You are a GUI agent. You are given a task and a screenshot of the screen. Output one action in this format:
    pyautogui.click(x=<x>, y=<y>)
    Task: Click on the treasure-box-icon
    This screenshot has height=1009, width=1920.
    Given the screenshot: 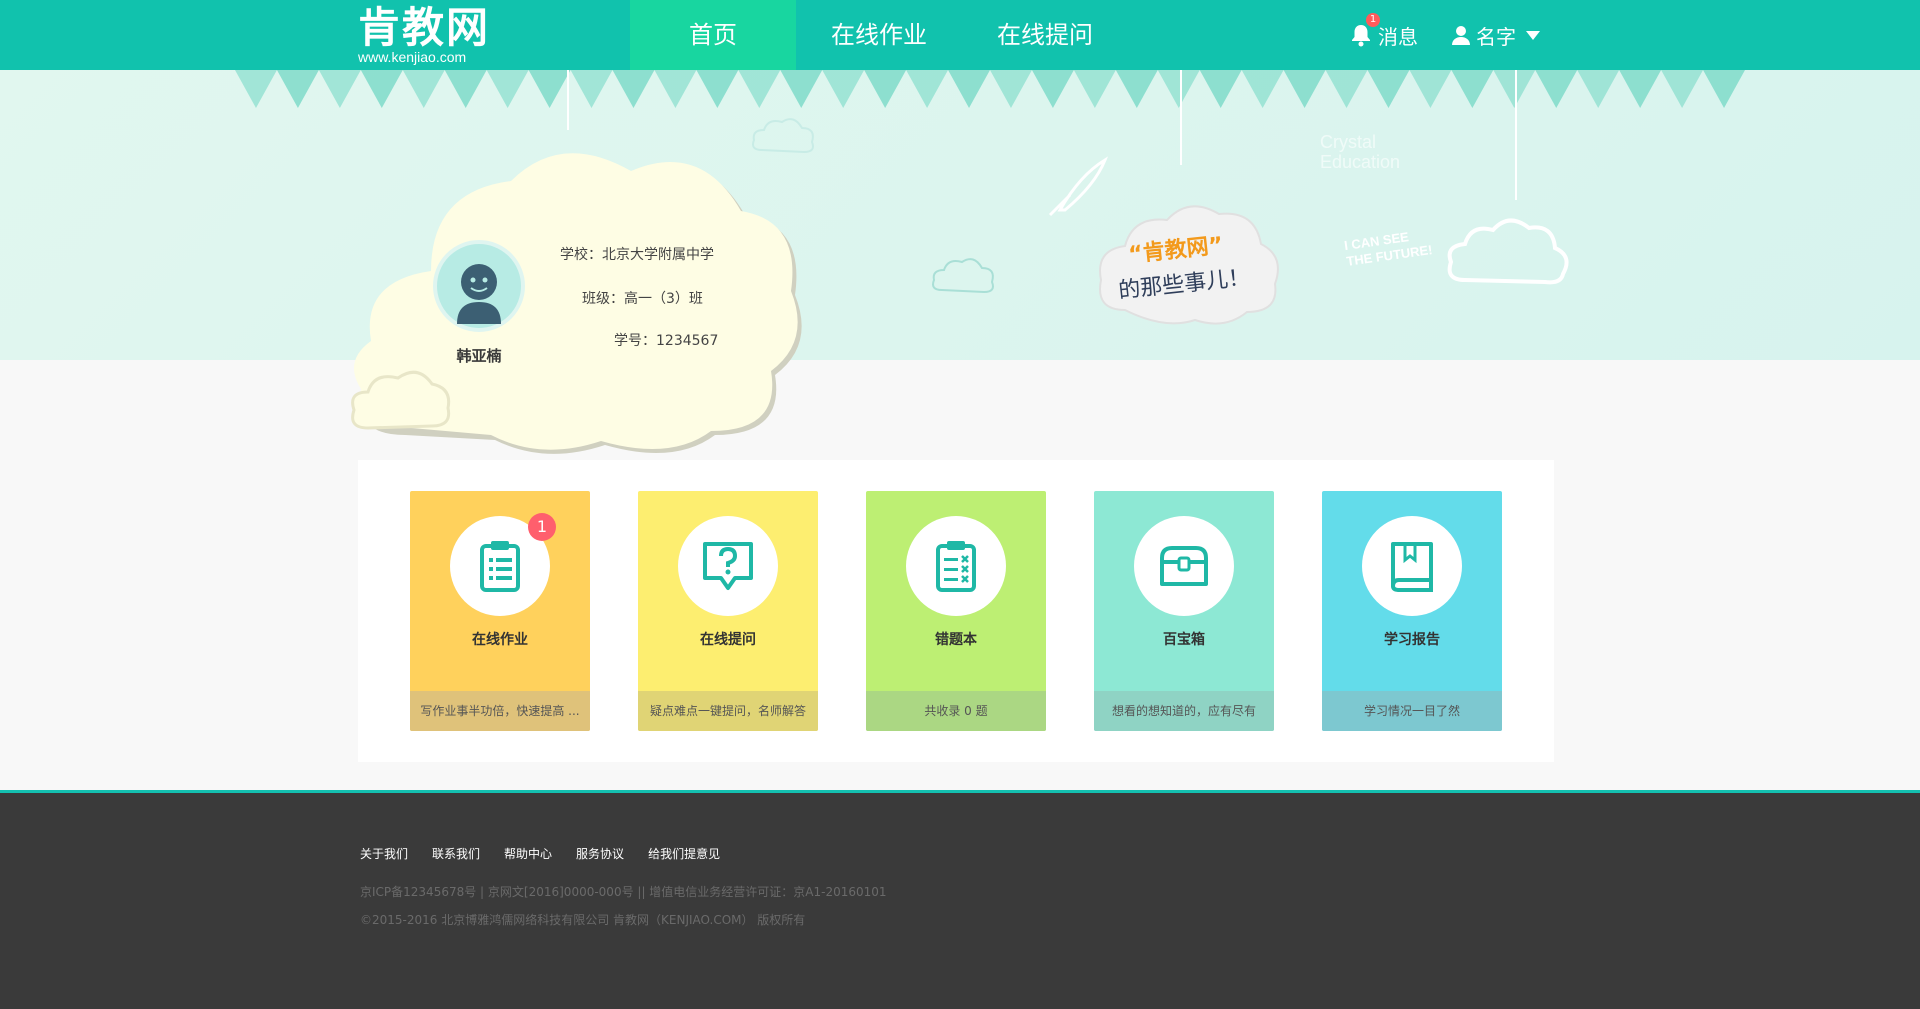 What is the action you would take?
    pyautogui.click(x=1184, y=566)
    